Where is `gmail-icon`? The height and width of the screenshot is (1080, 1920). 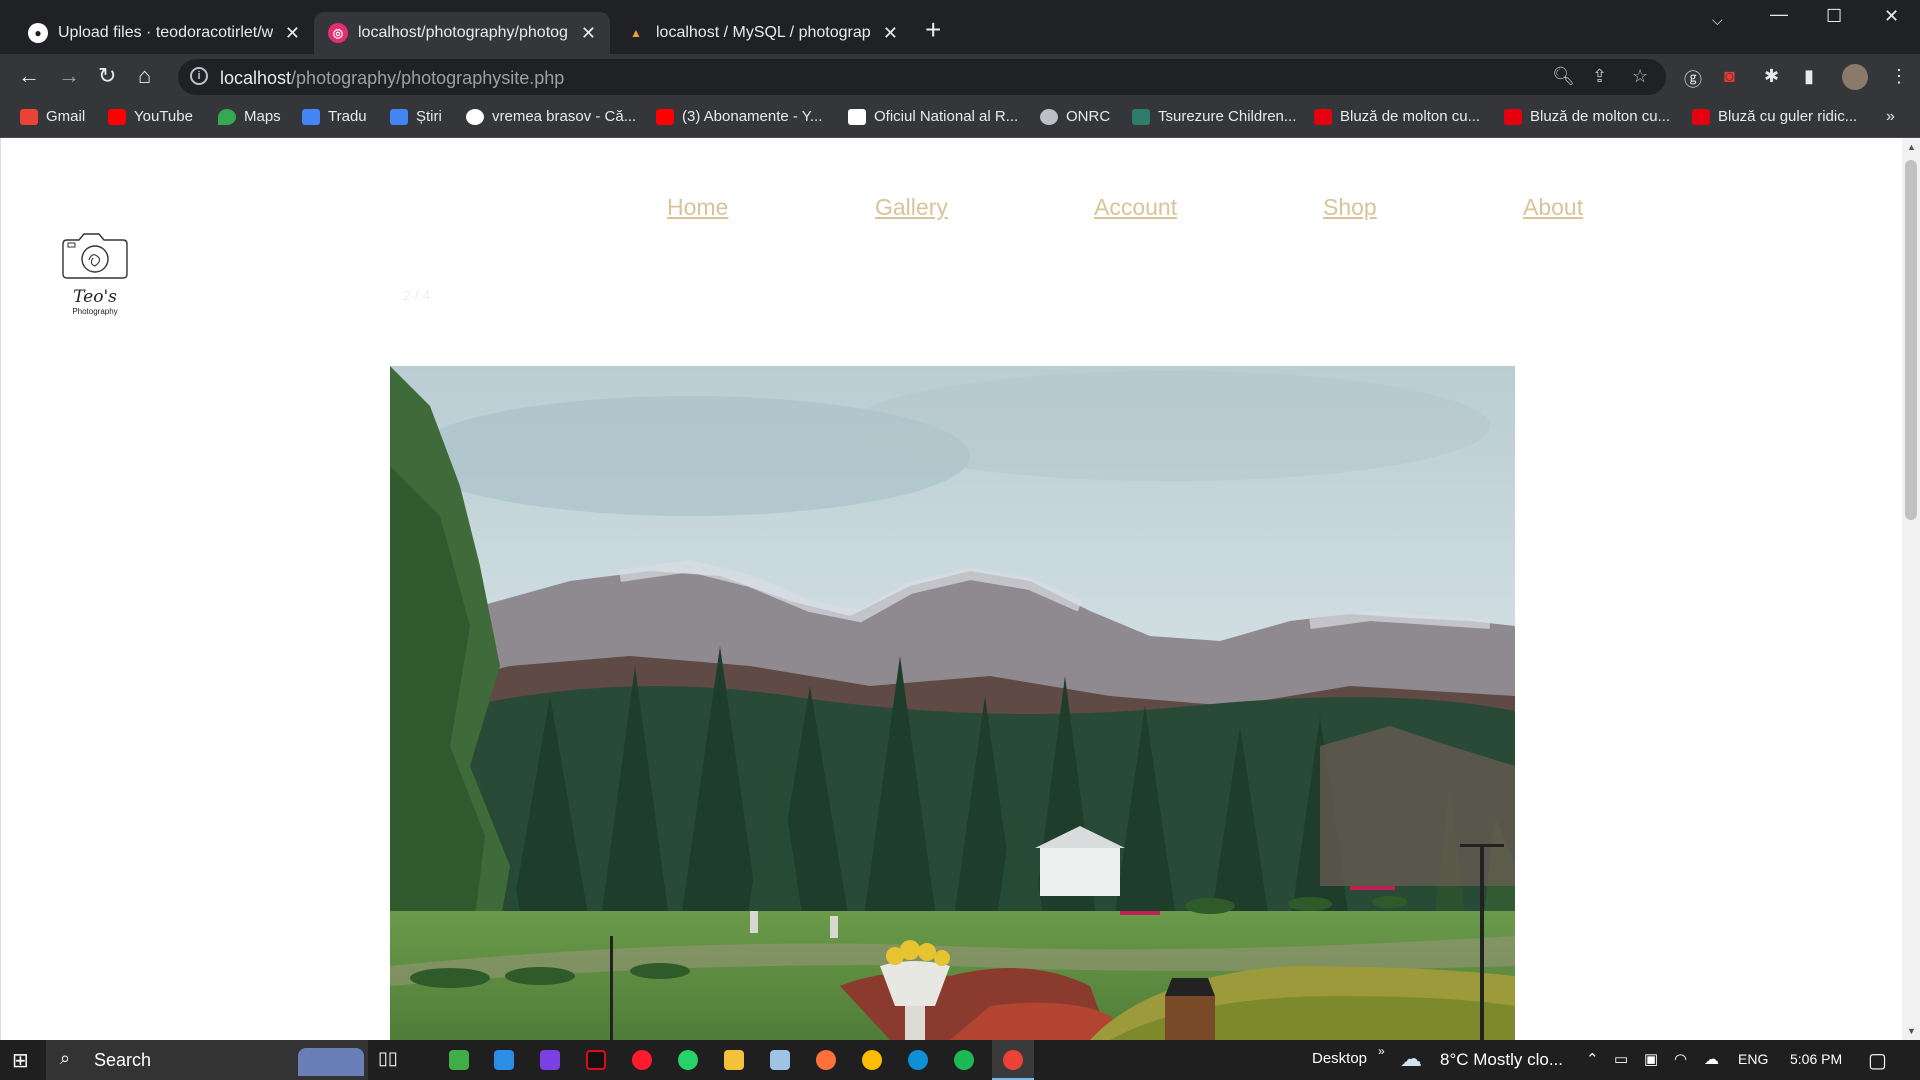
gmail-icon is located at coordinates (29, 116).